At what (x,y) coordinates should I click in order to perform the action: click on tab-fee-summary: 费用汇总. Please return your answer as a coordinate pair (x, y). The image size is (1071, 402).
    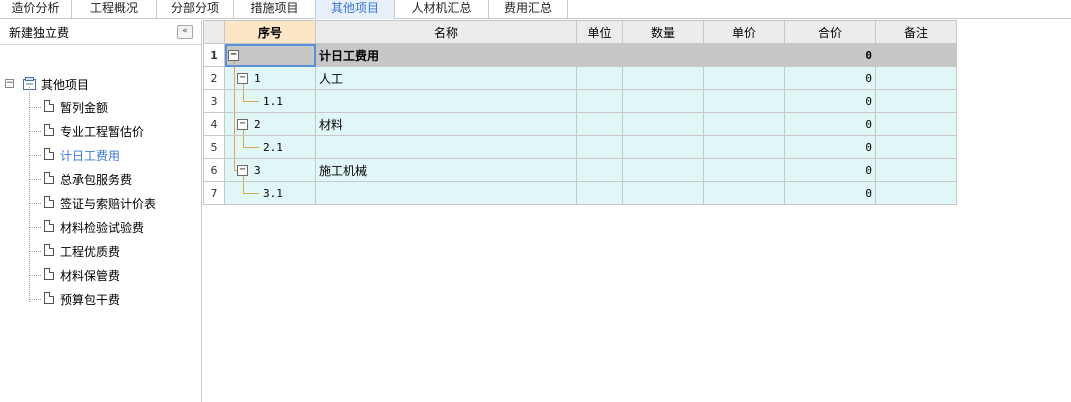
    Looking at the image, I should click on (528, 9).